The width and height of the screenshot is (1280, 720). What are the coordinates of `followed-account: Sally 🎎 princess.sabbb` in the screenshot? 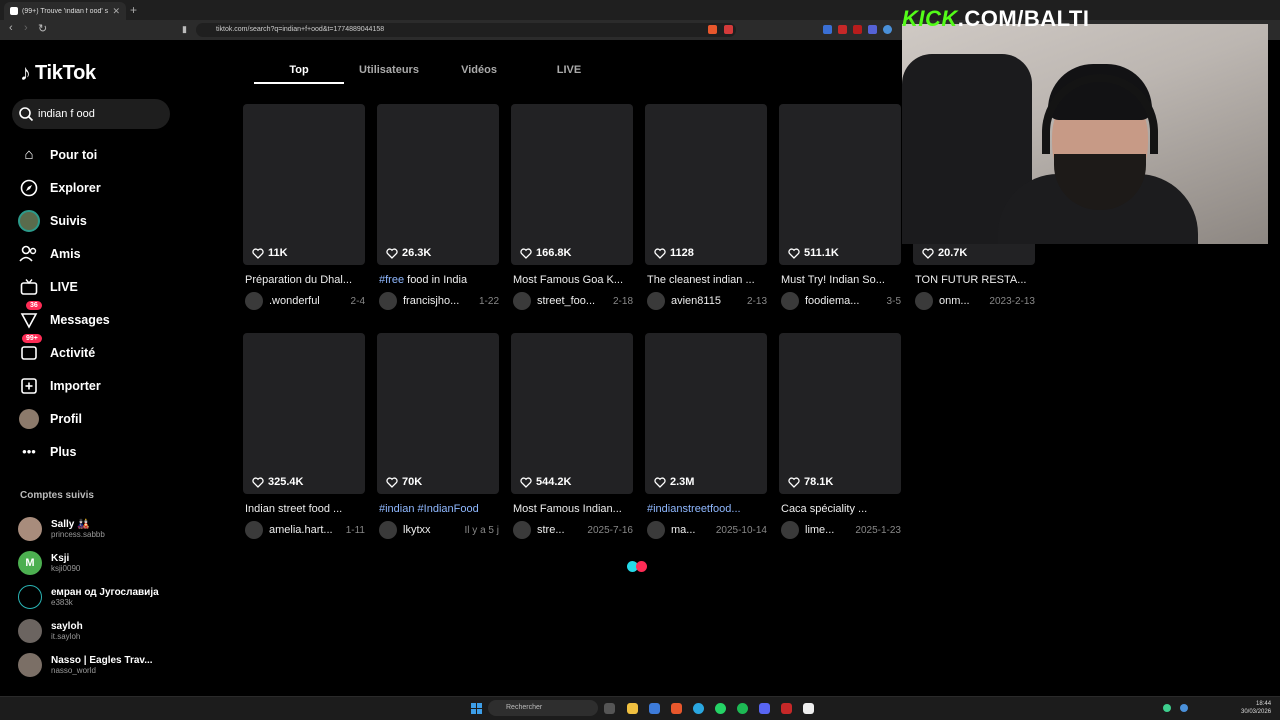 It's located at (103, 529).